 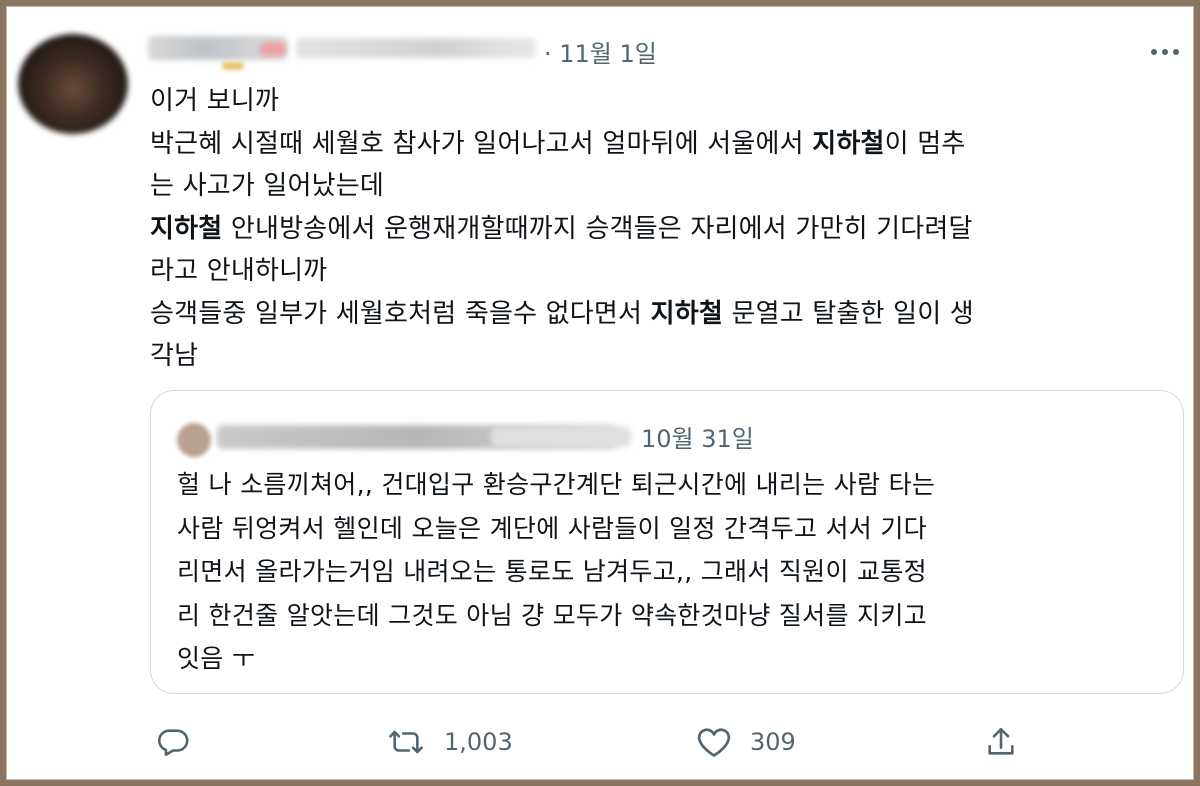 What do you see at coordinates (600, 51) in the screenshot?
I see `tweet-date: · 11월 1일` at bounding box center [600, 51].